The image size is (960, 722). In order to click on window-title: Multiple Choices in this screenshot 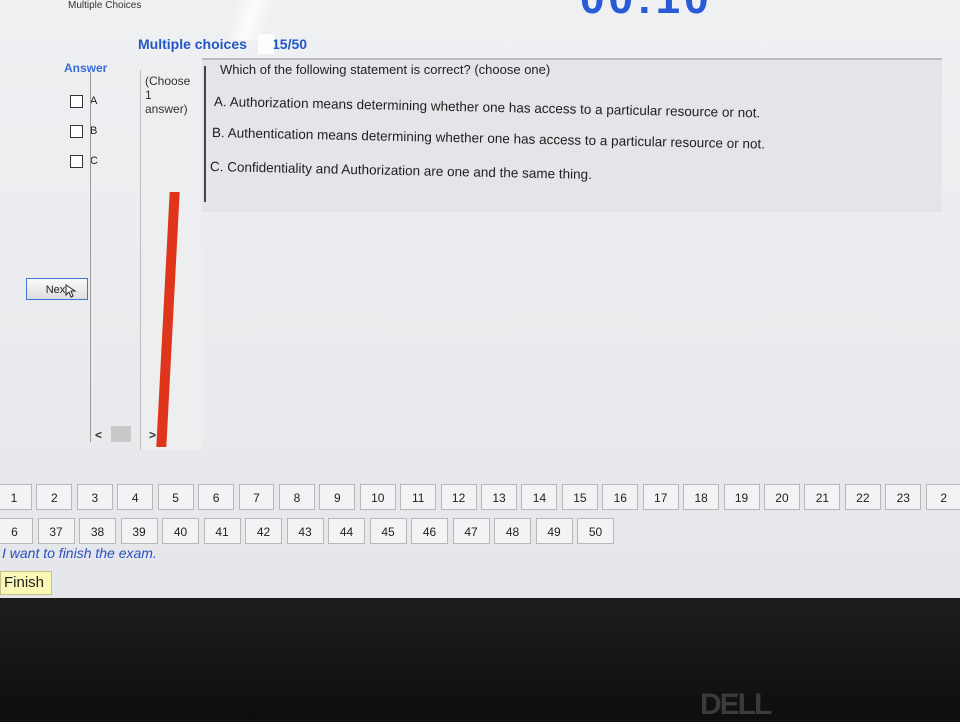, I will do `click(105, 5)`.